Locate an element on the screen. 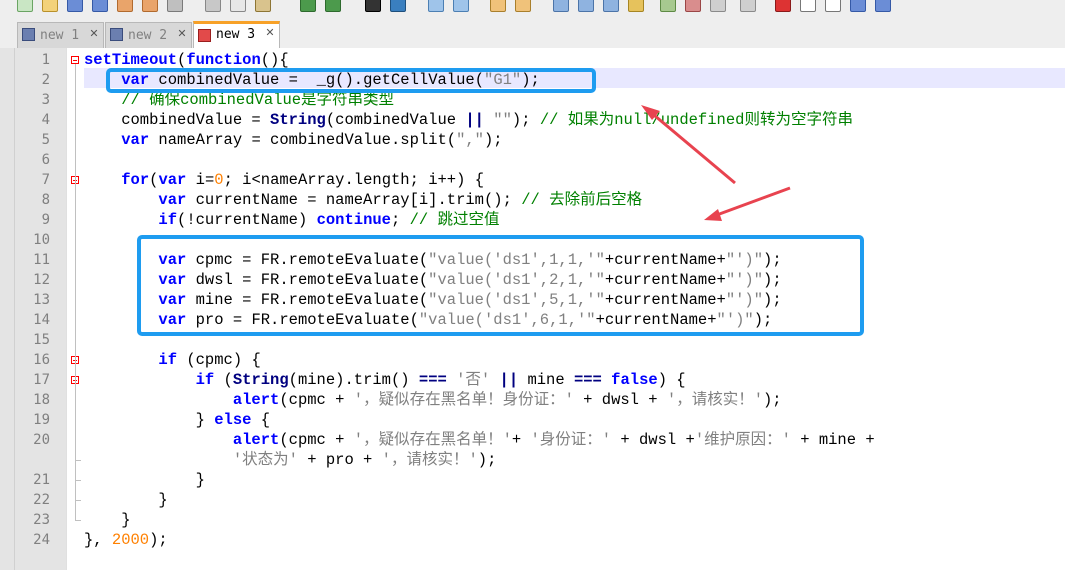  tab-new-2: new 2 ✕ is located at coordinates (148, 35).